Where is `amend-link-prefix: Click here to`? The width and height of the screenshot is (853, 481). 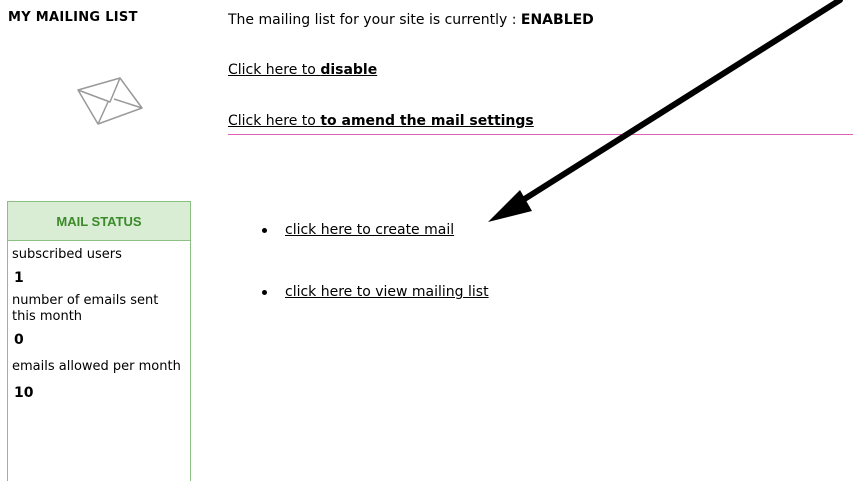 amend-link-prefix: Click here to is located at coordinates (274, 121).